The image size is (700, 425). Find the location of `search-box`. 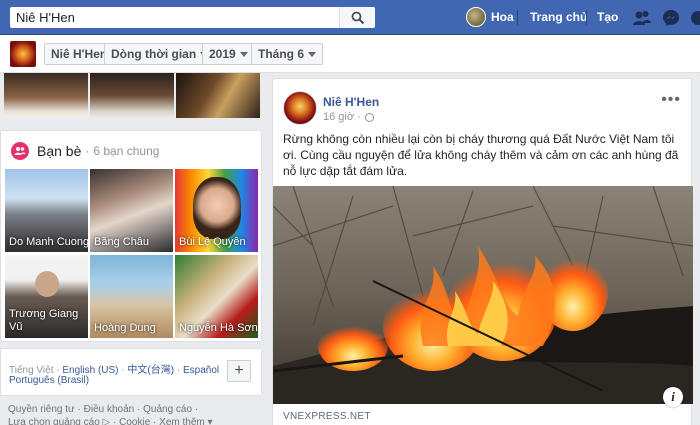

search-box is located at coordinates (192, 17).